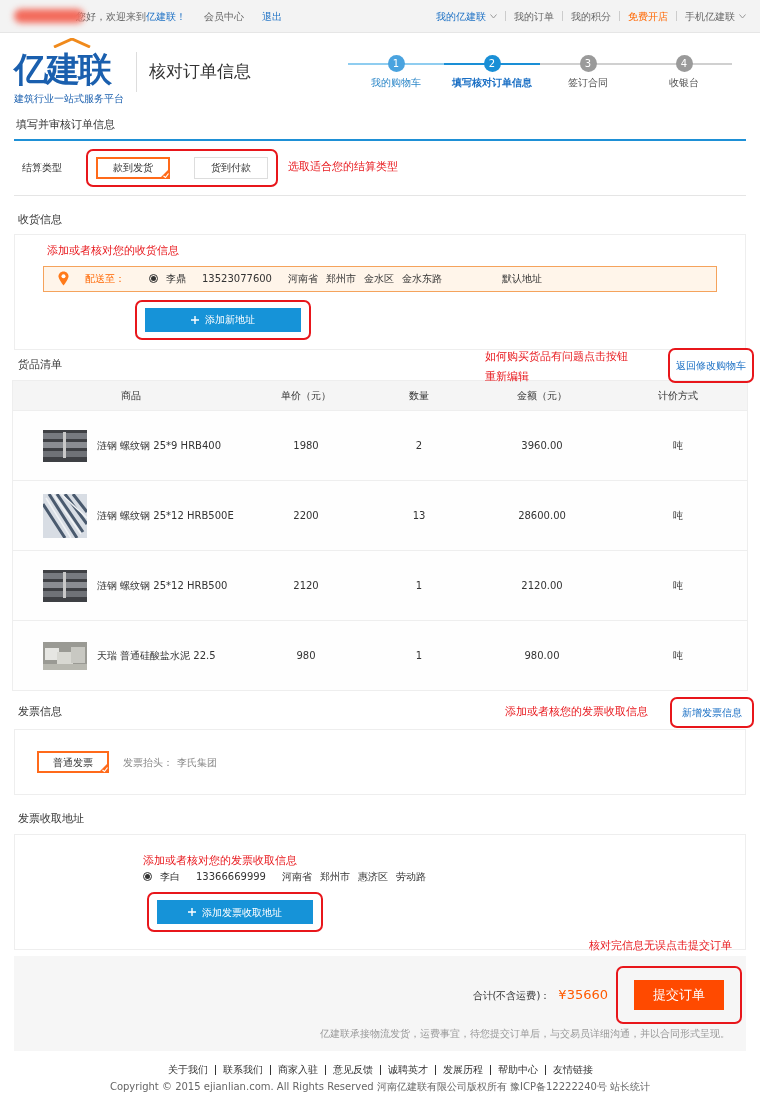 Image resolution: width=760 pixels, height=1113 pixels. What do you see at coordinates (306, 656) in the screenshot?
I see `table-cell-text: 980` at bounding box center [306, 656].